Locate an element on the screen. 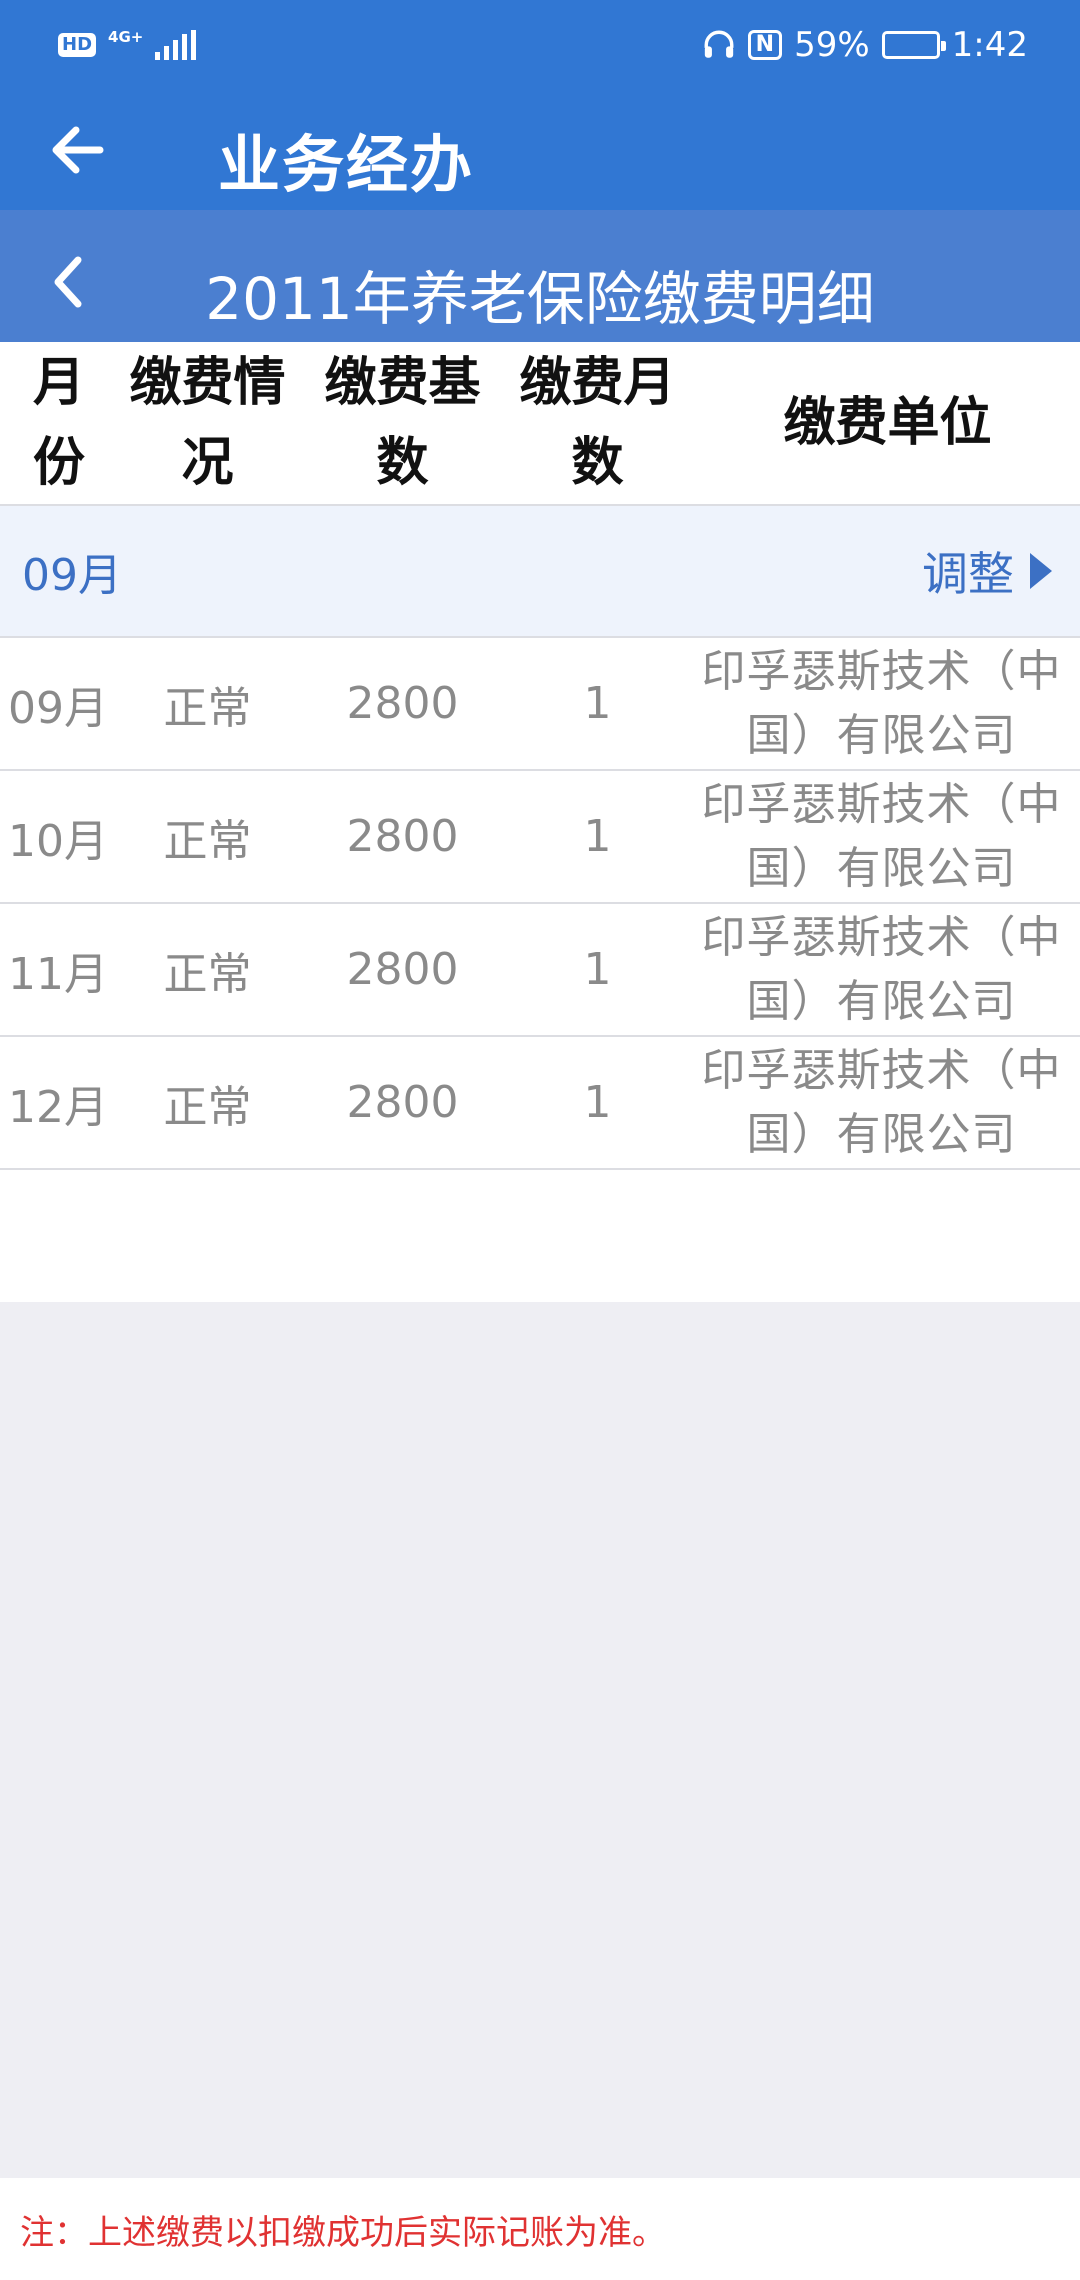 Image resolution: width=1080 pixels, height=2280 pixels. table-row: 10月 正常 2800 1 印孚瑟斯技术（中国）有限公司 is located at coordinates (540, 837).